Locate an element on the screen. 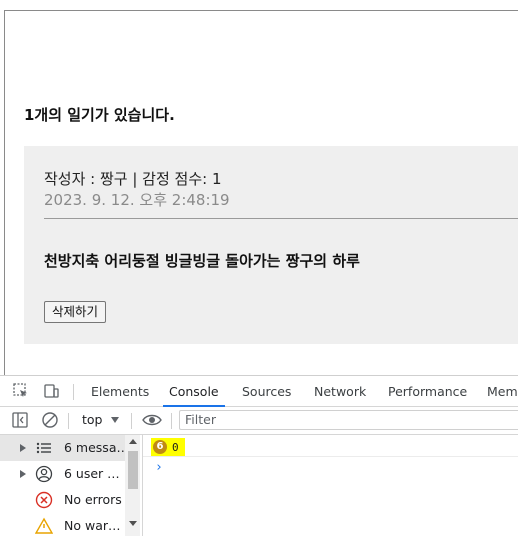 The image size is (518, 536). console-prompt: › is located at coordinates (159, 467).